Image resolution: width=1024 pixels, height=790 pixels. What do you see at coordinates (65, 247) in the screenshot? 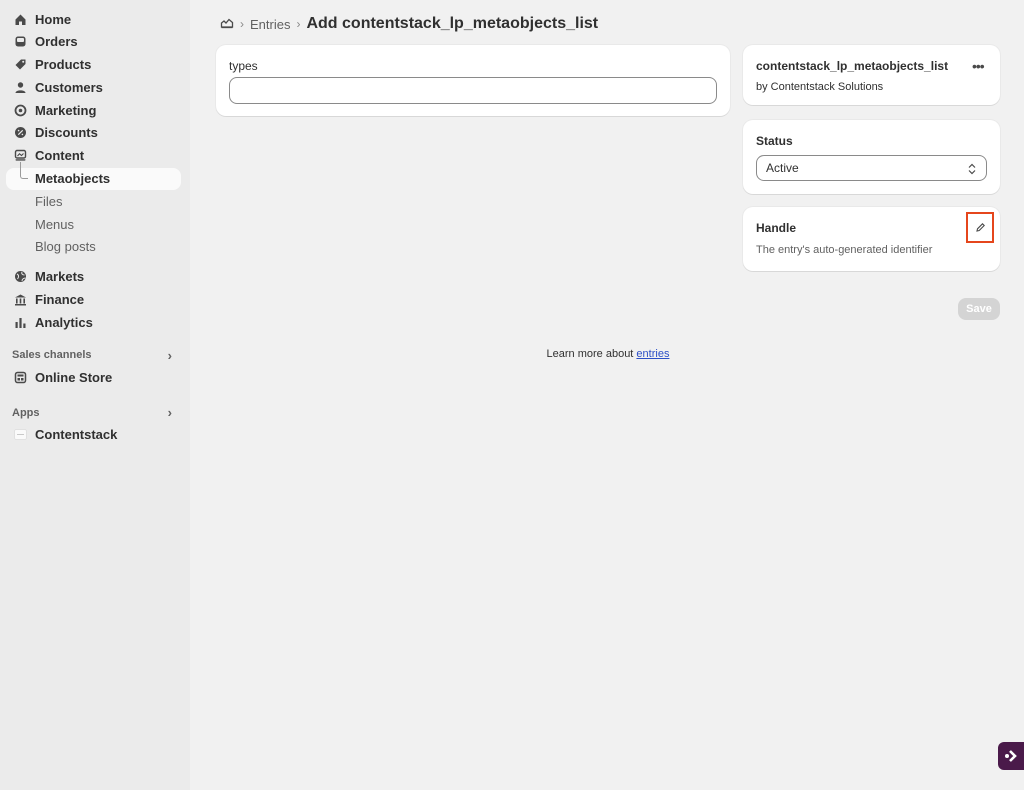
I see `sidebar-item-label: Blog posts` at bounding box center [65, 247].